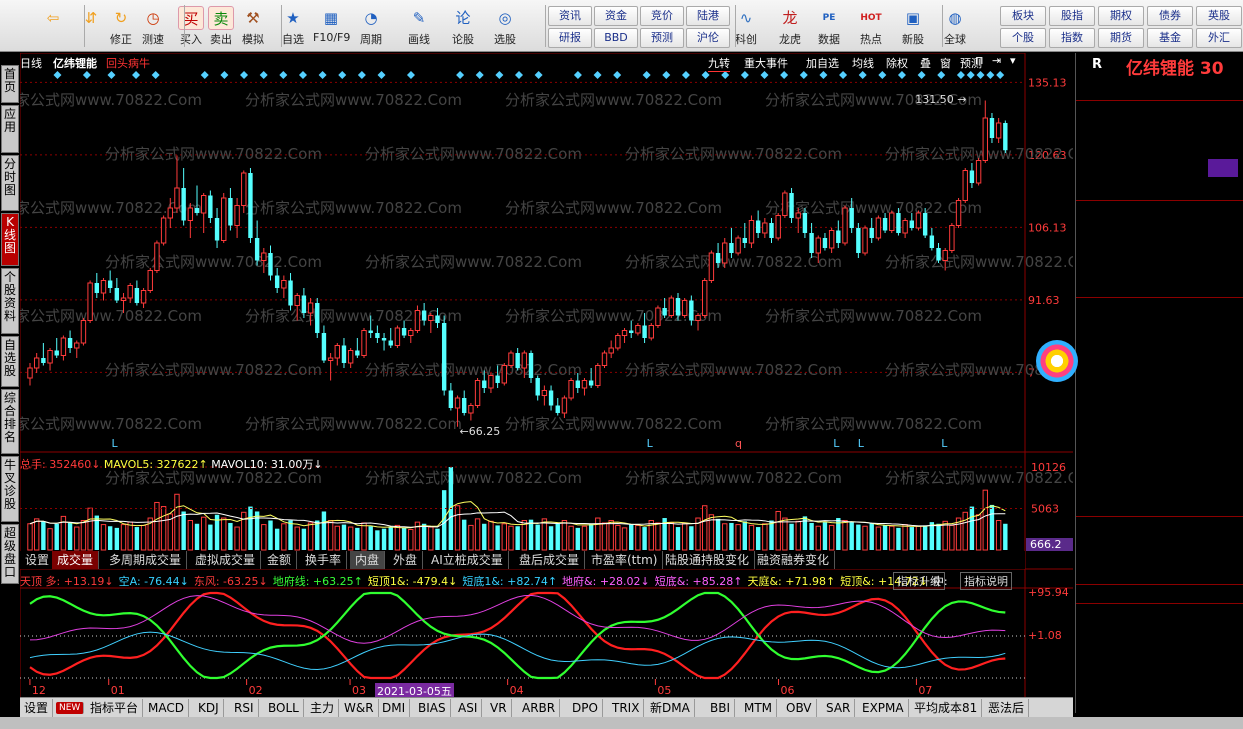 Image resolution: width=1243 pixels, height=729 pixels. I want to click on quick-button: 资讯, so click(570, 16).